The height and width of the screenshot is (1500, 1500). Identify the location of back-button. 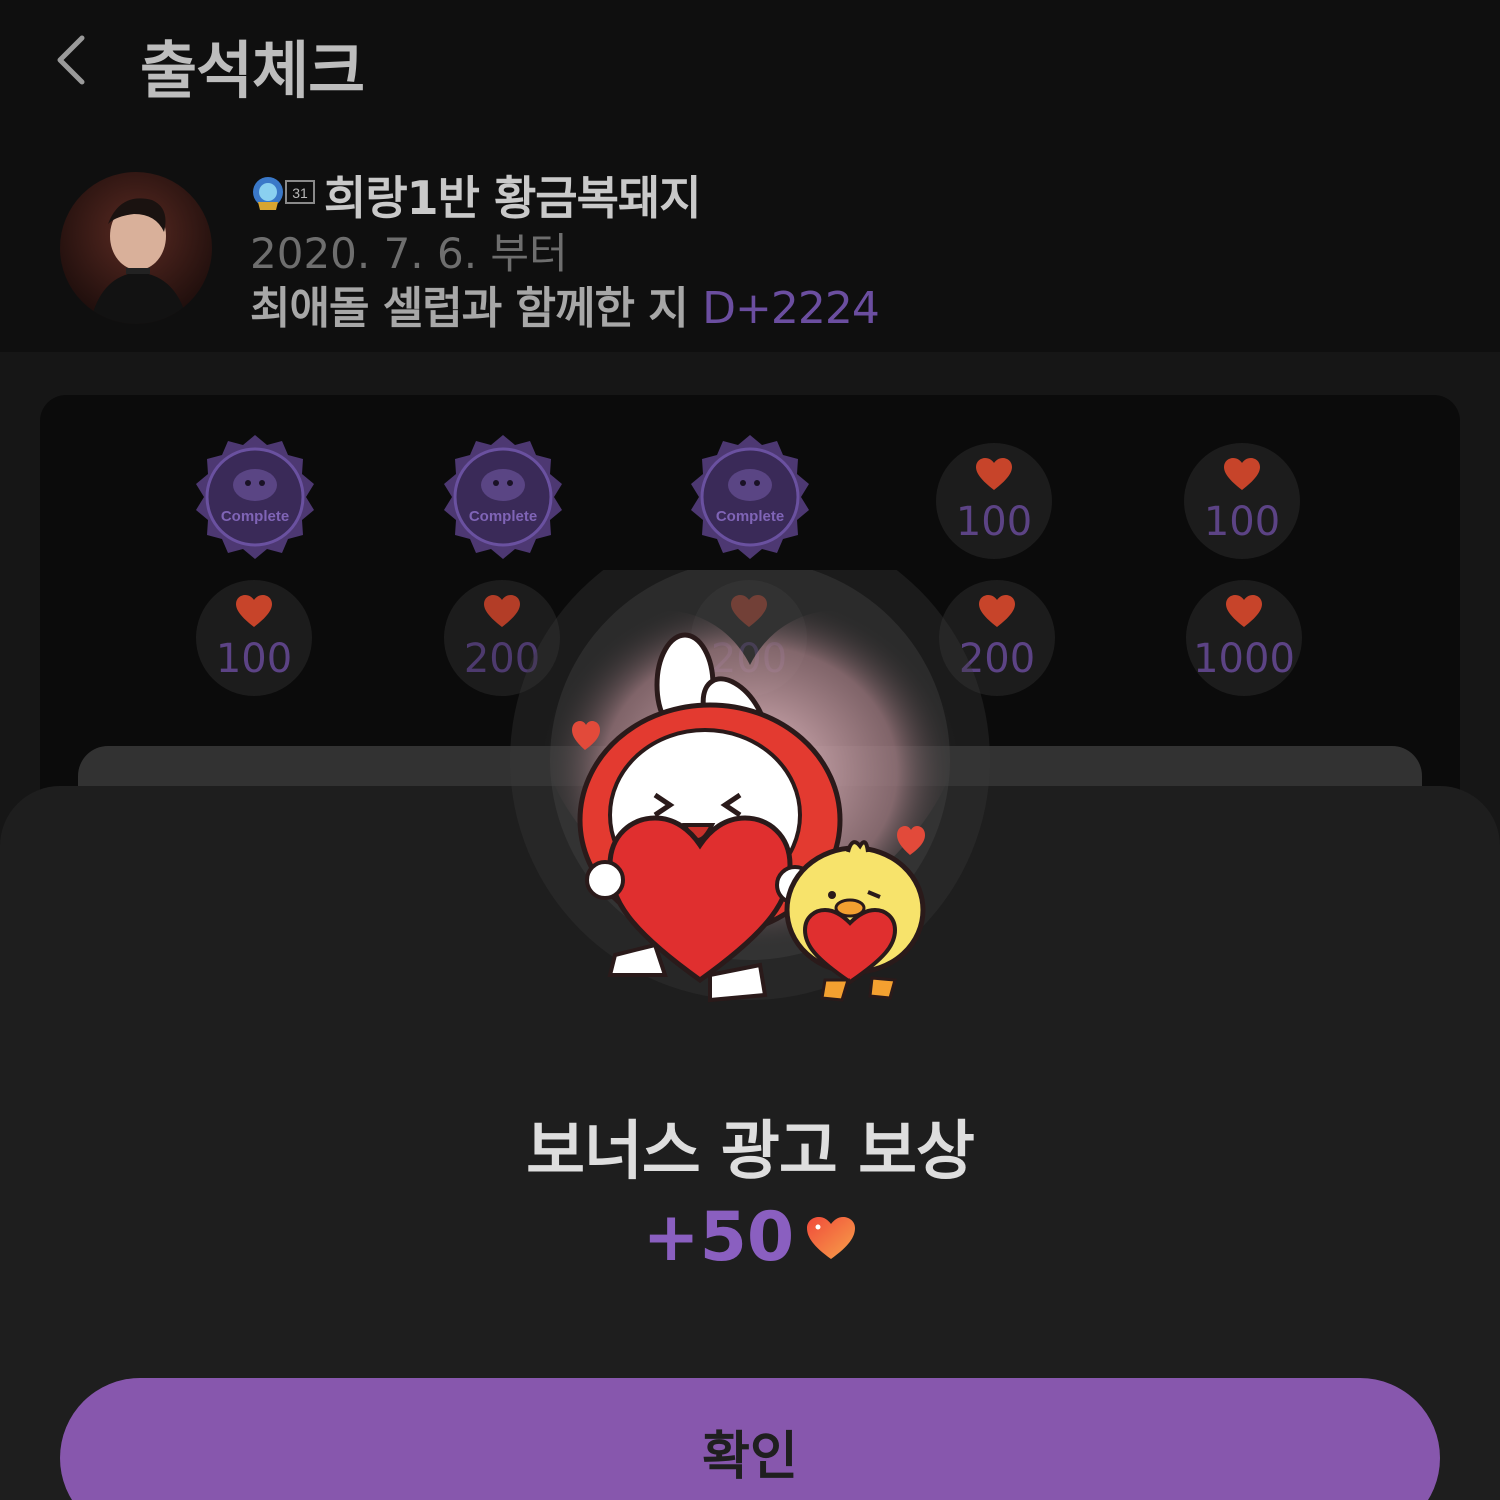
(75, 60).